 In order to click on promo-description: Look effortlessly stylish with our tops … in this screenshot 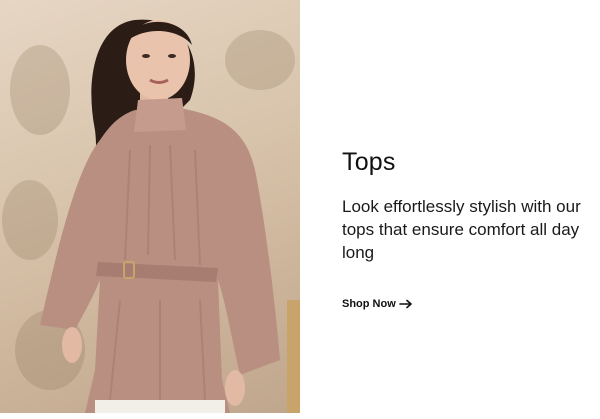, I will do `click(461, 229)`.